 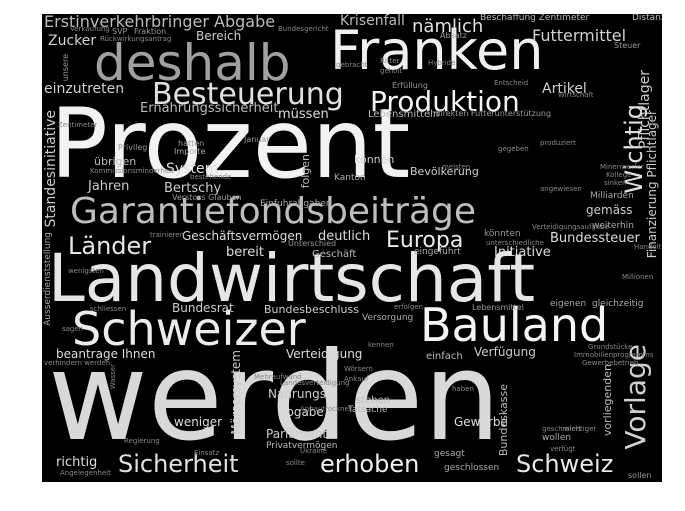 I want to click on word-minenwerfer: Minenwerfer, so click(x=622, y=167).